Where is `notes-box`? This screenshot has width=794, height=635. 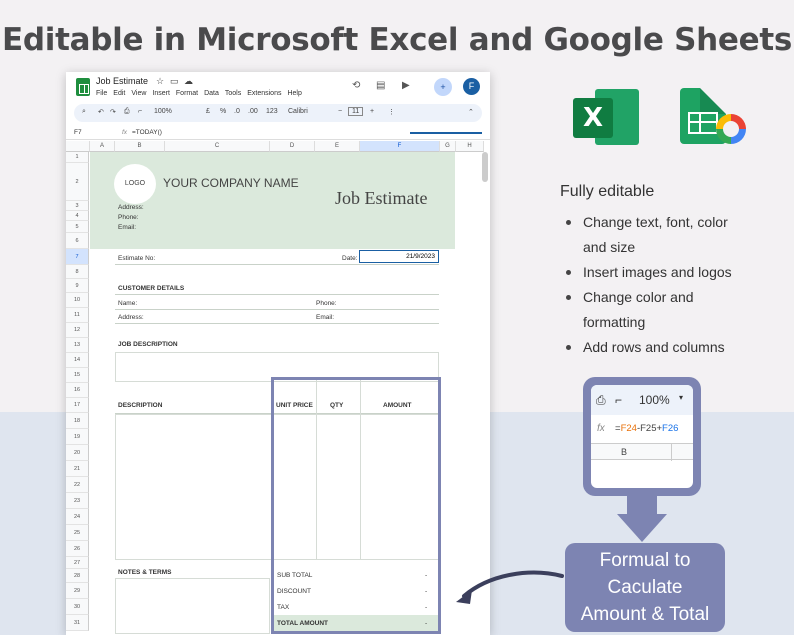
notes-box is located at coordinates (192, 606).